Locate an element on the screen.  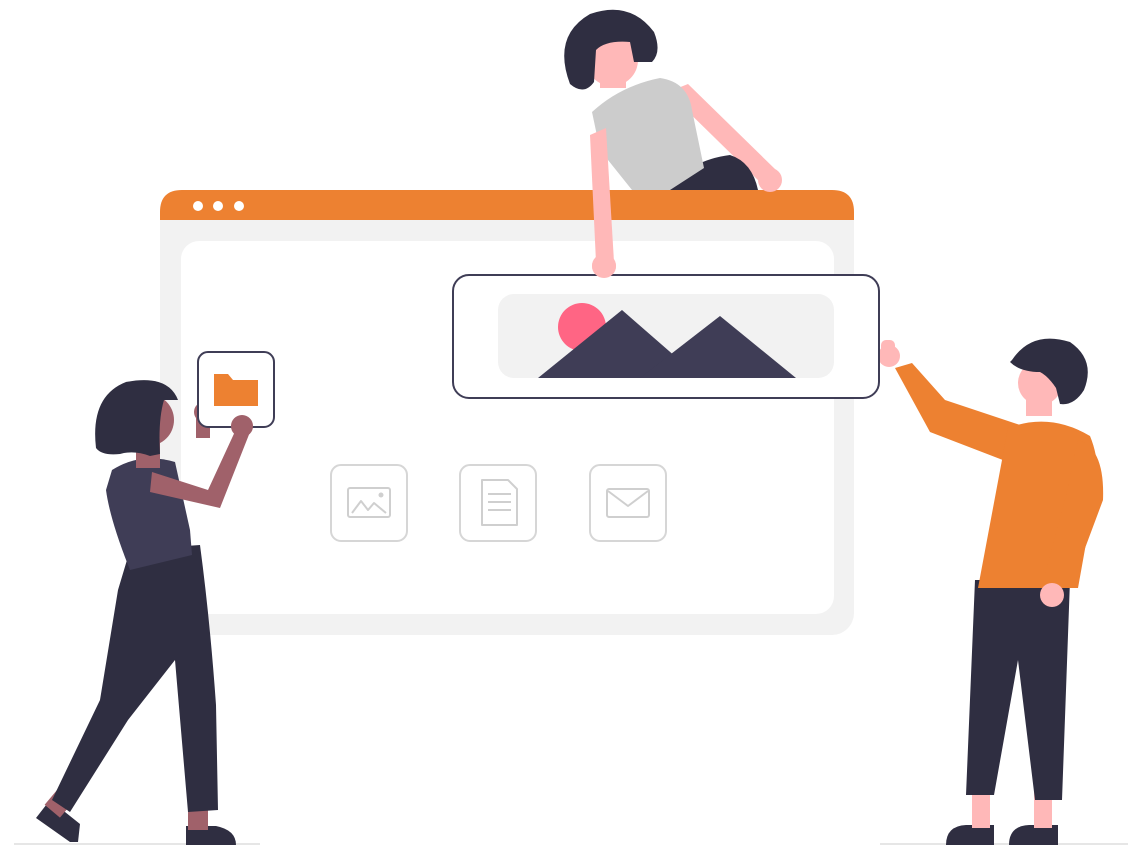
folder-card is located at coordinates (236, 389).